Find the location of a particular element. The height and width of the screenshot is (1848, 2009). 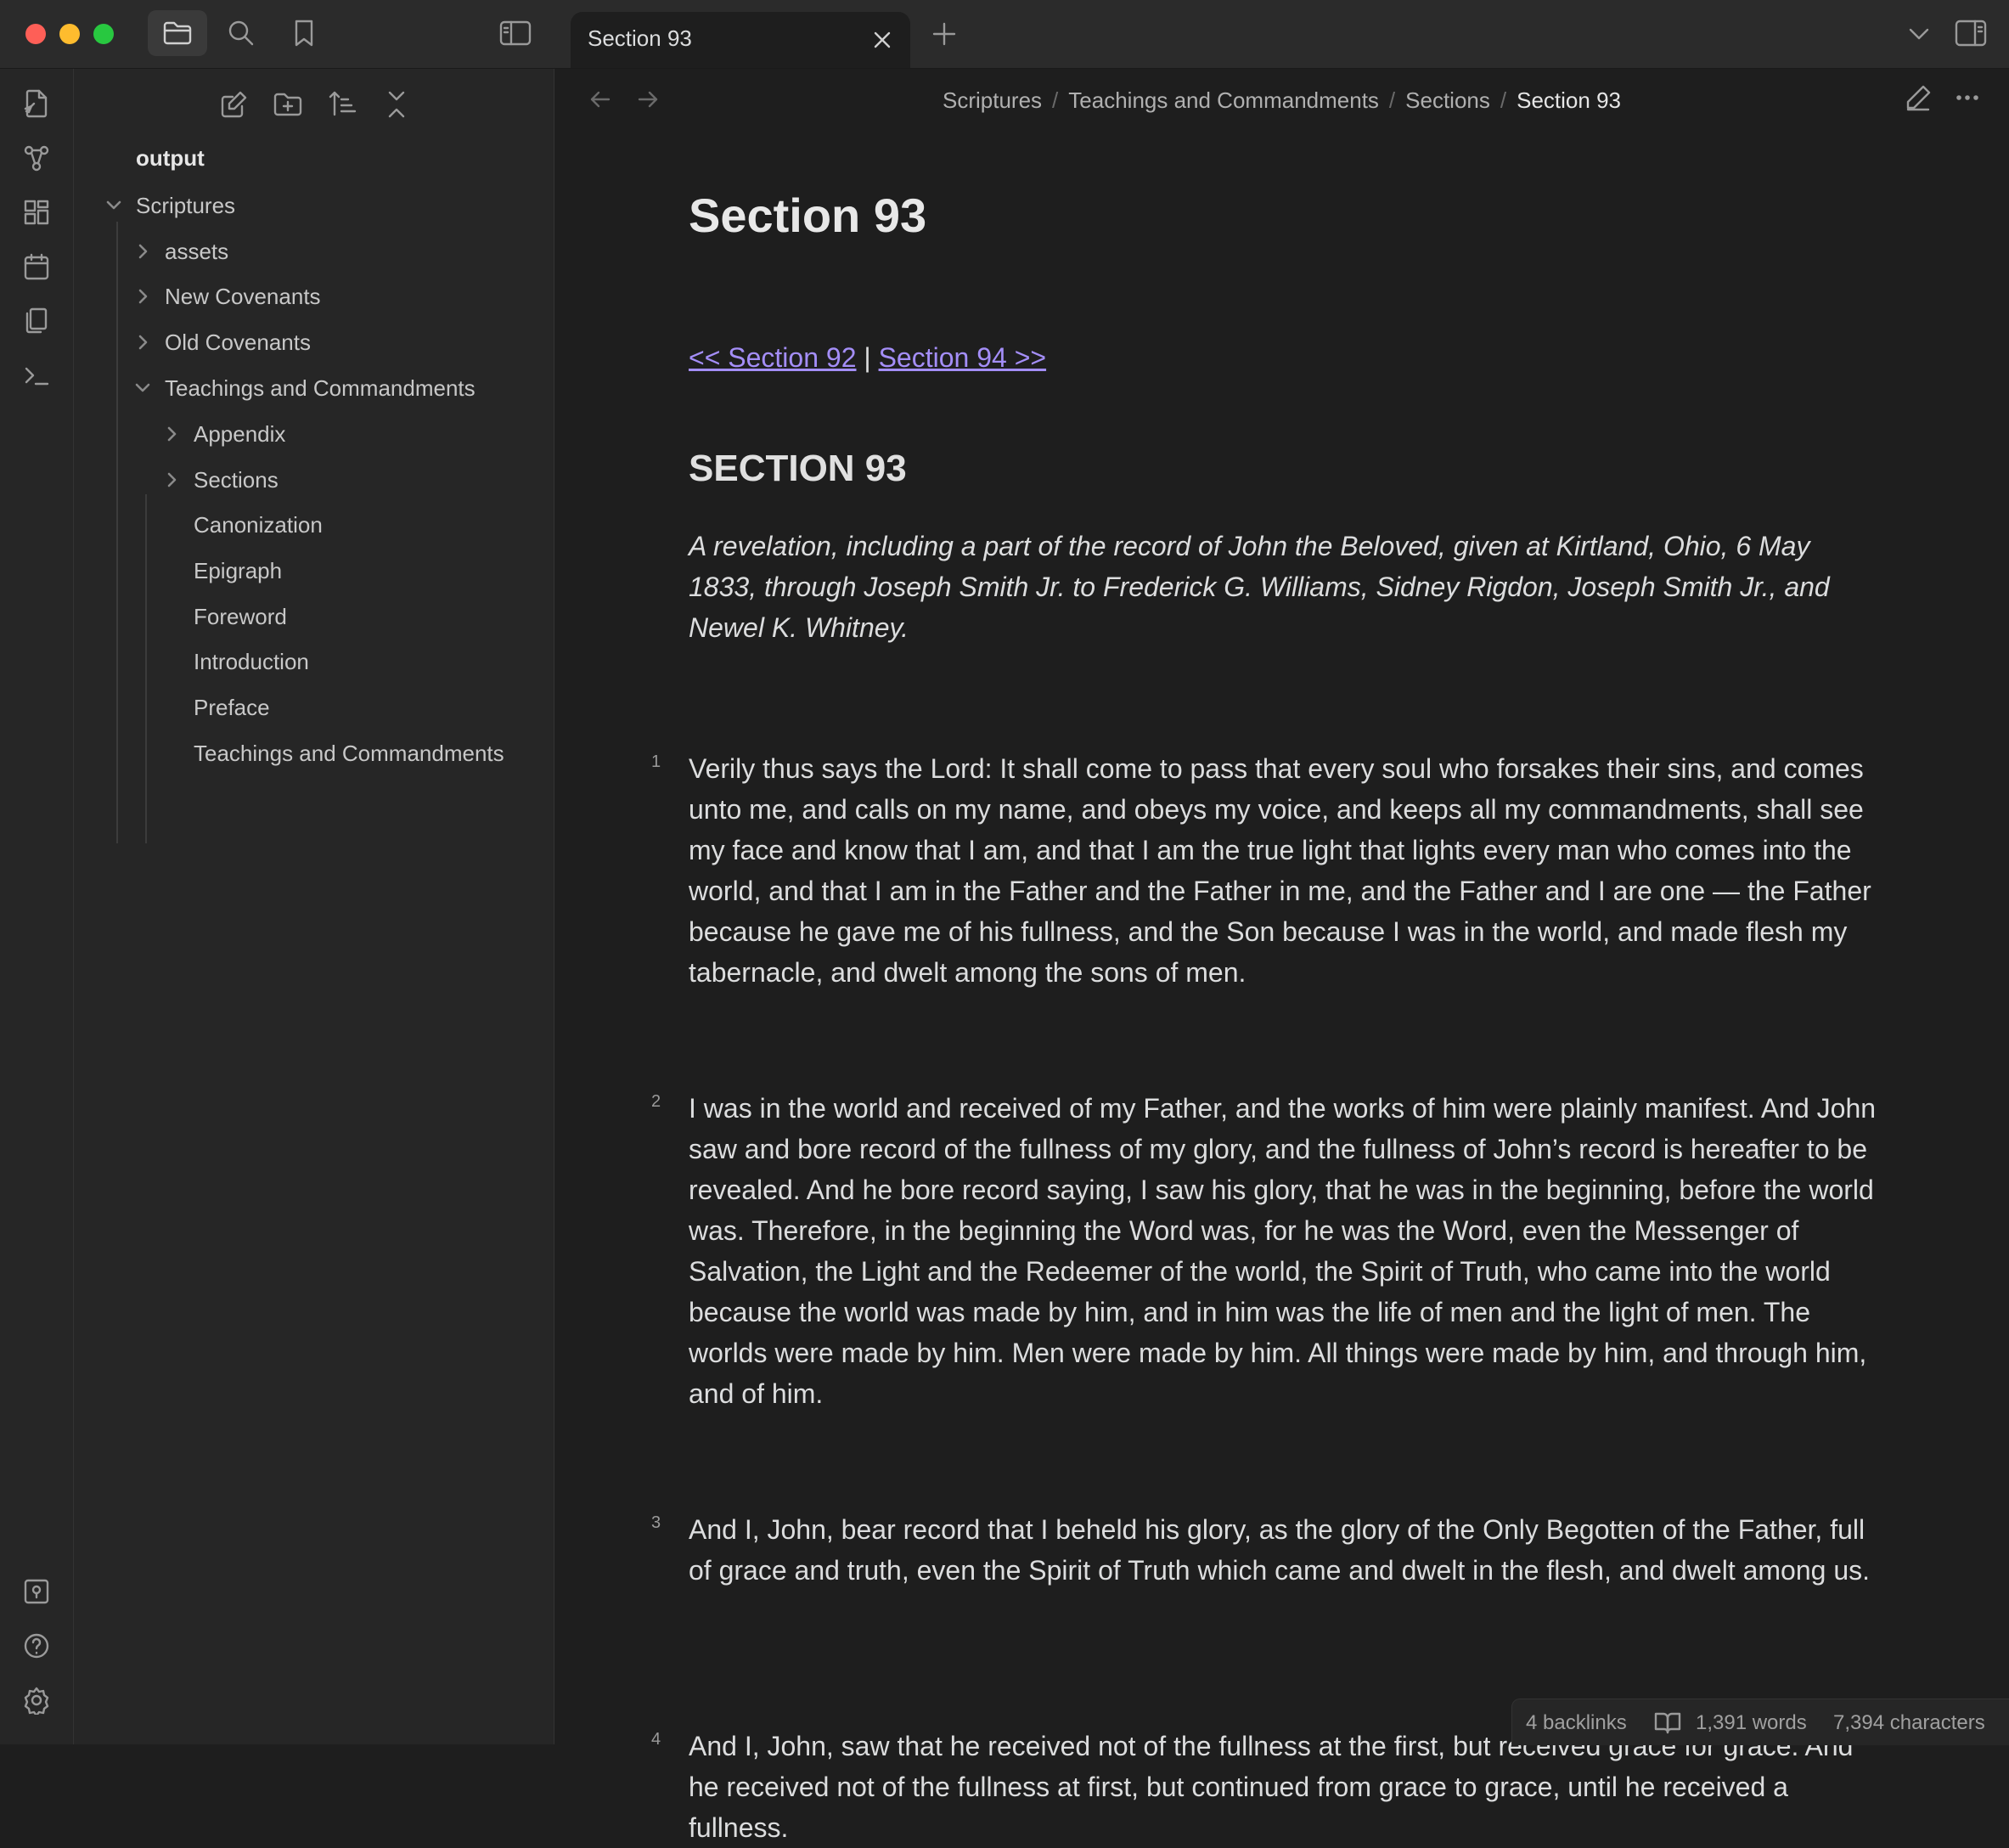

file-epigraph: Epigraph is located at coordinates (238, 571).